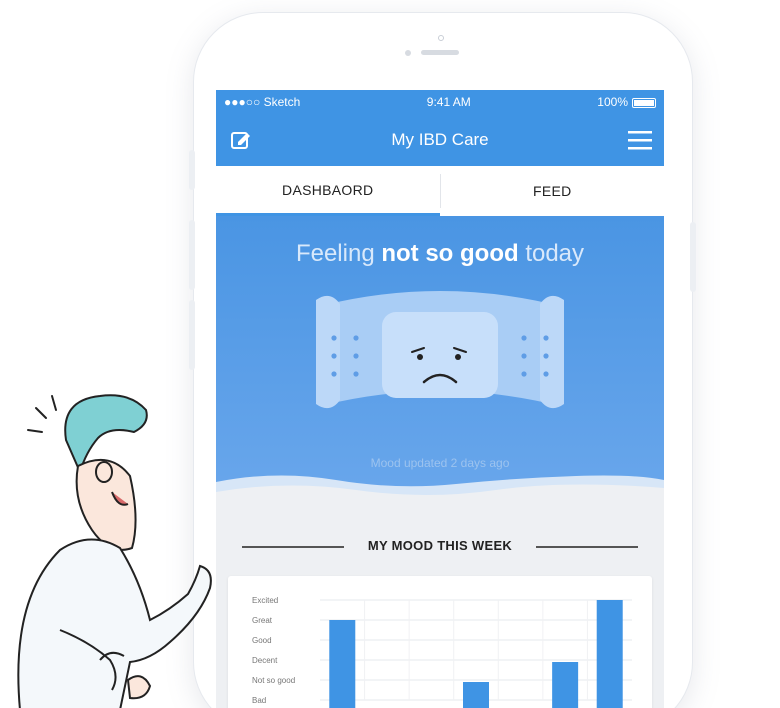  Describe the element at coordinates (408, 53) in the screenshot. I see `phone-sensor` at that location.